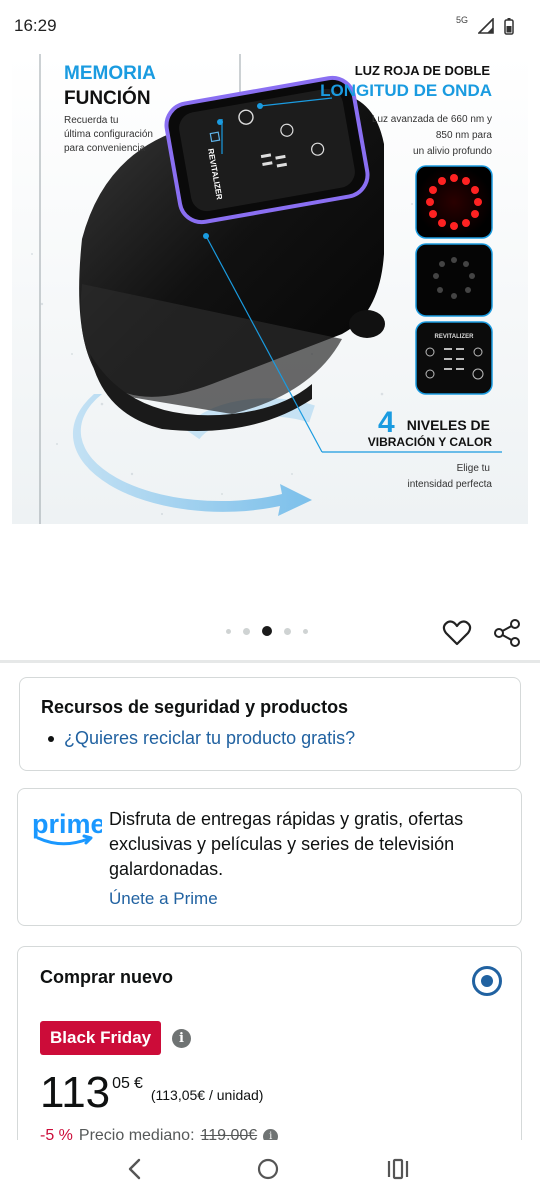  Describe the element at coordinates (423, 70) in the screenshot. I see `light-title-line1: LUZ ROJA DE DOBLE` at that location.